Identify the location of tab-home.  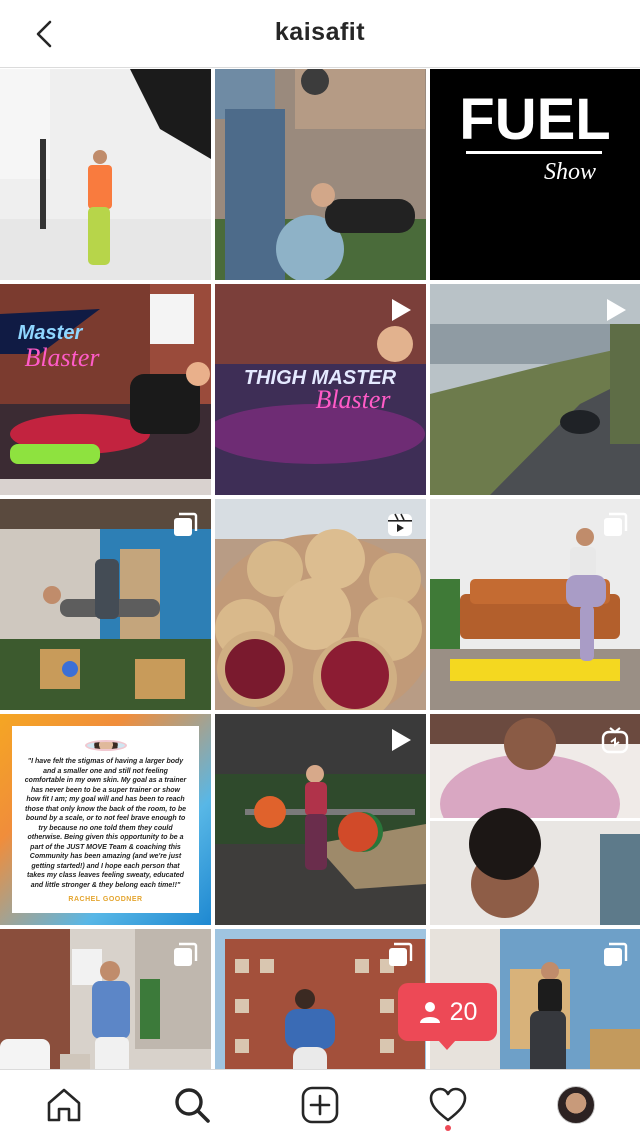
(64, 1104).